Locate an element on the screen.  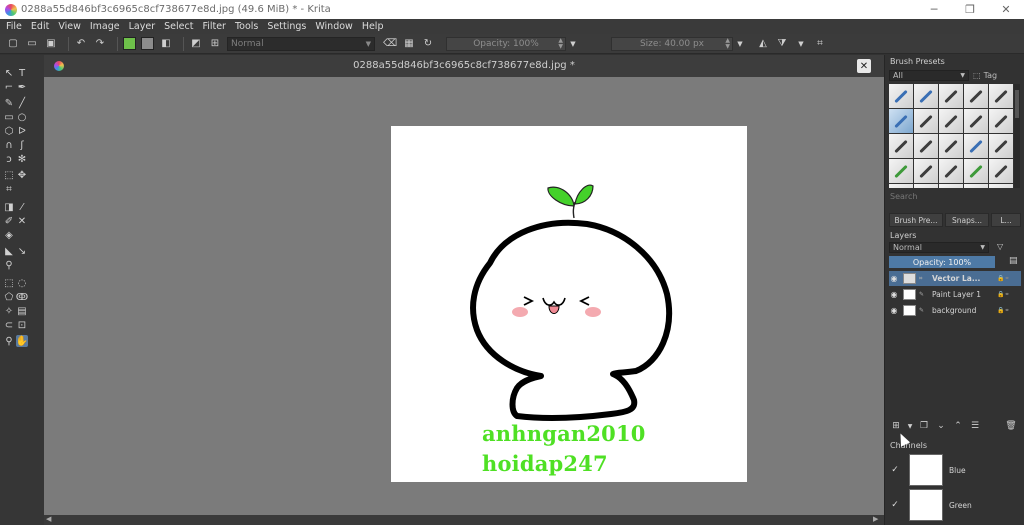
crop-tool-icon: ⌗ is located at coordinates (9, 189).